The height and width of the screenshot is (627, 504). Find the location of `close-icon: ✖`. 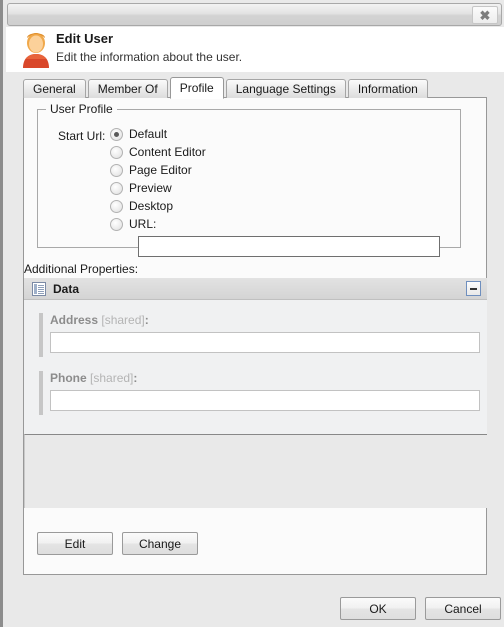

close-icon: ✖ is located at coordinates (485, 15).